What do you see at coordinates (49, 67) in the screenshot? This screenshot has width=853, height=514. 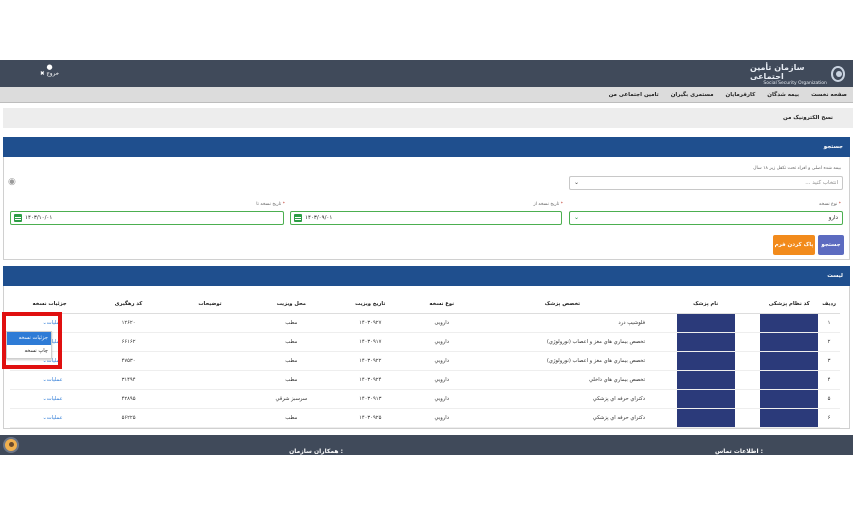 I see `user-icon: ●` at bounding box center [49, 67].